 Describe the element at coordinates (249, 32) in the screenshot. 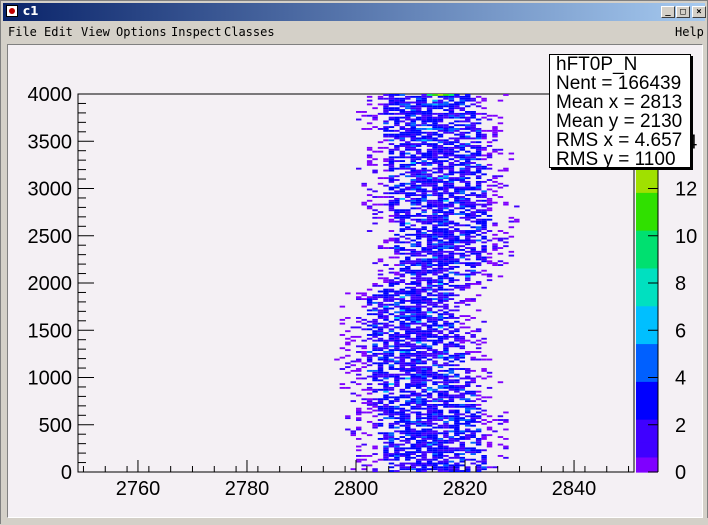

I see `menu-classes: Classes` at that location.